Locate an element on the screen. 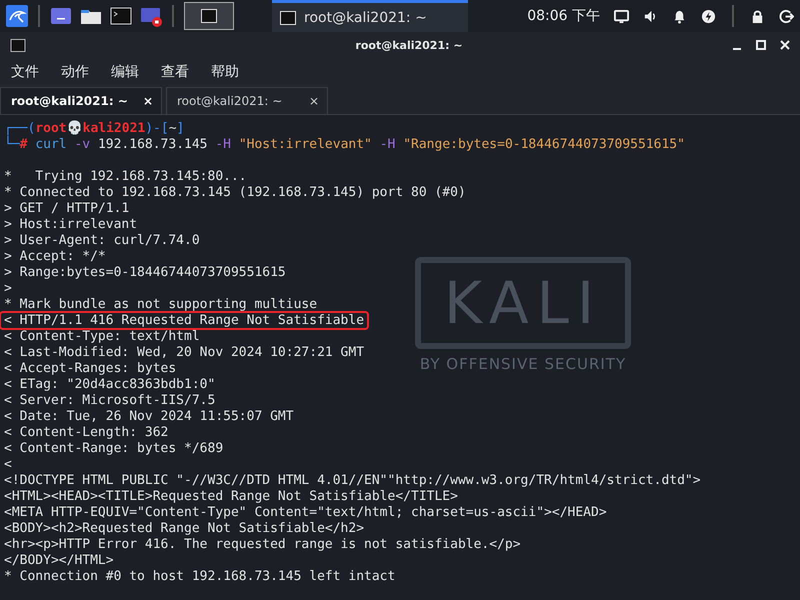 The height and width of the screenshot is (600, 800). lock-icon is located at coordinates (757, 16).